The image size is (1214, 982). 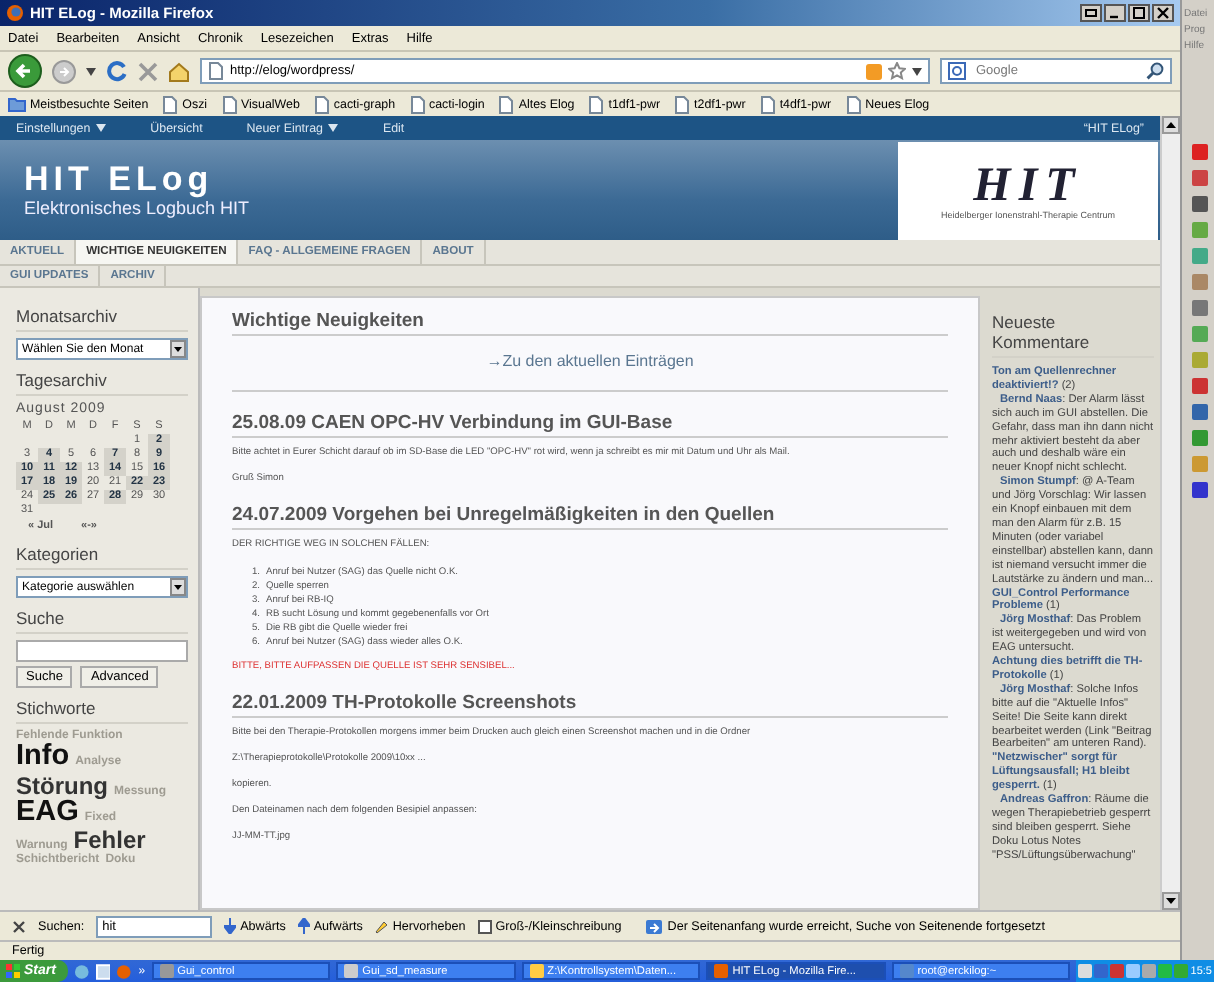 I want to click on home-icon, so click(x=179, y=71).